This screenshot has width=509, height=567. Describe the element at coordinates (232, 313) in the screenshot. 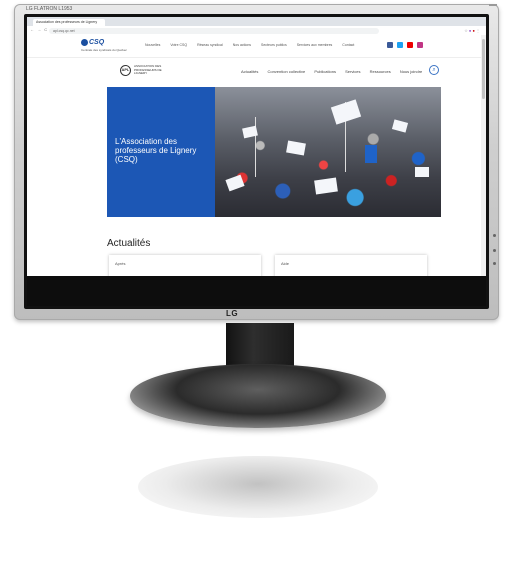

I see `lg-logo: LG` at that location.